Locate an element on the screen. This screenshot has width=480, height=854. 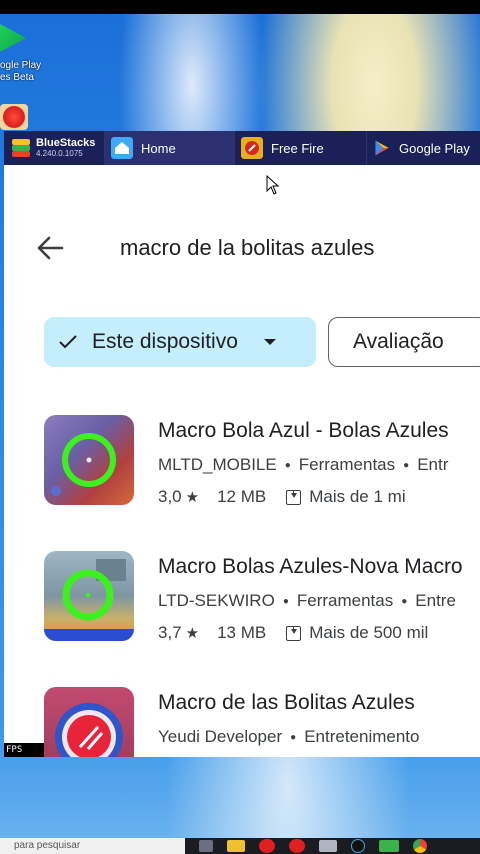
tiktok-icon is located at coordinates (358, 846).